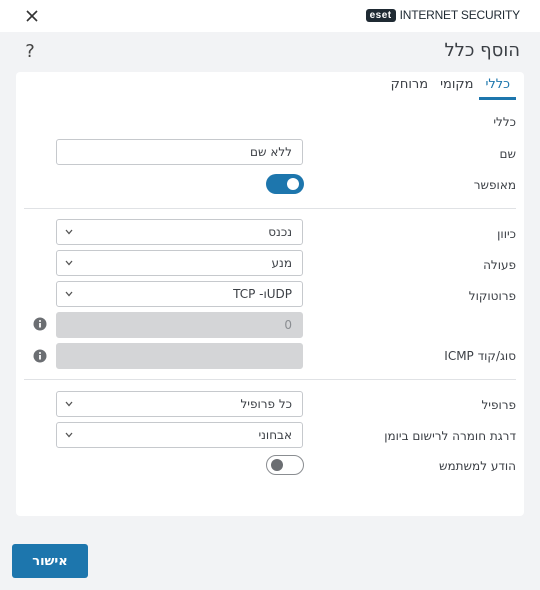 The width and height of the screenshot is (540, 590). I want to click on protocol-select: UDP‏ו- TCP, so click(179, 294).